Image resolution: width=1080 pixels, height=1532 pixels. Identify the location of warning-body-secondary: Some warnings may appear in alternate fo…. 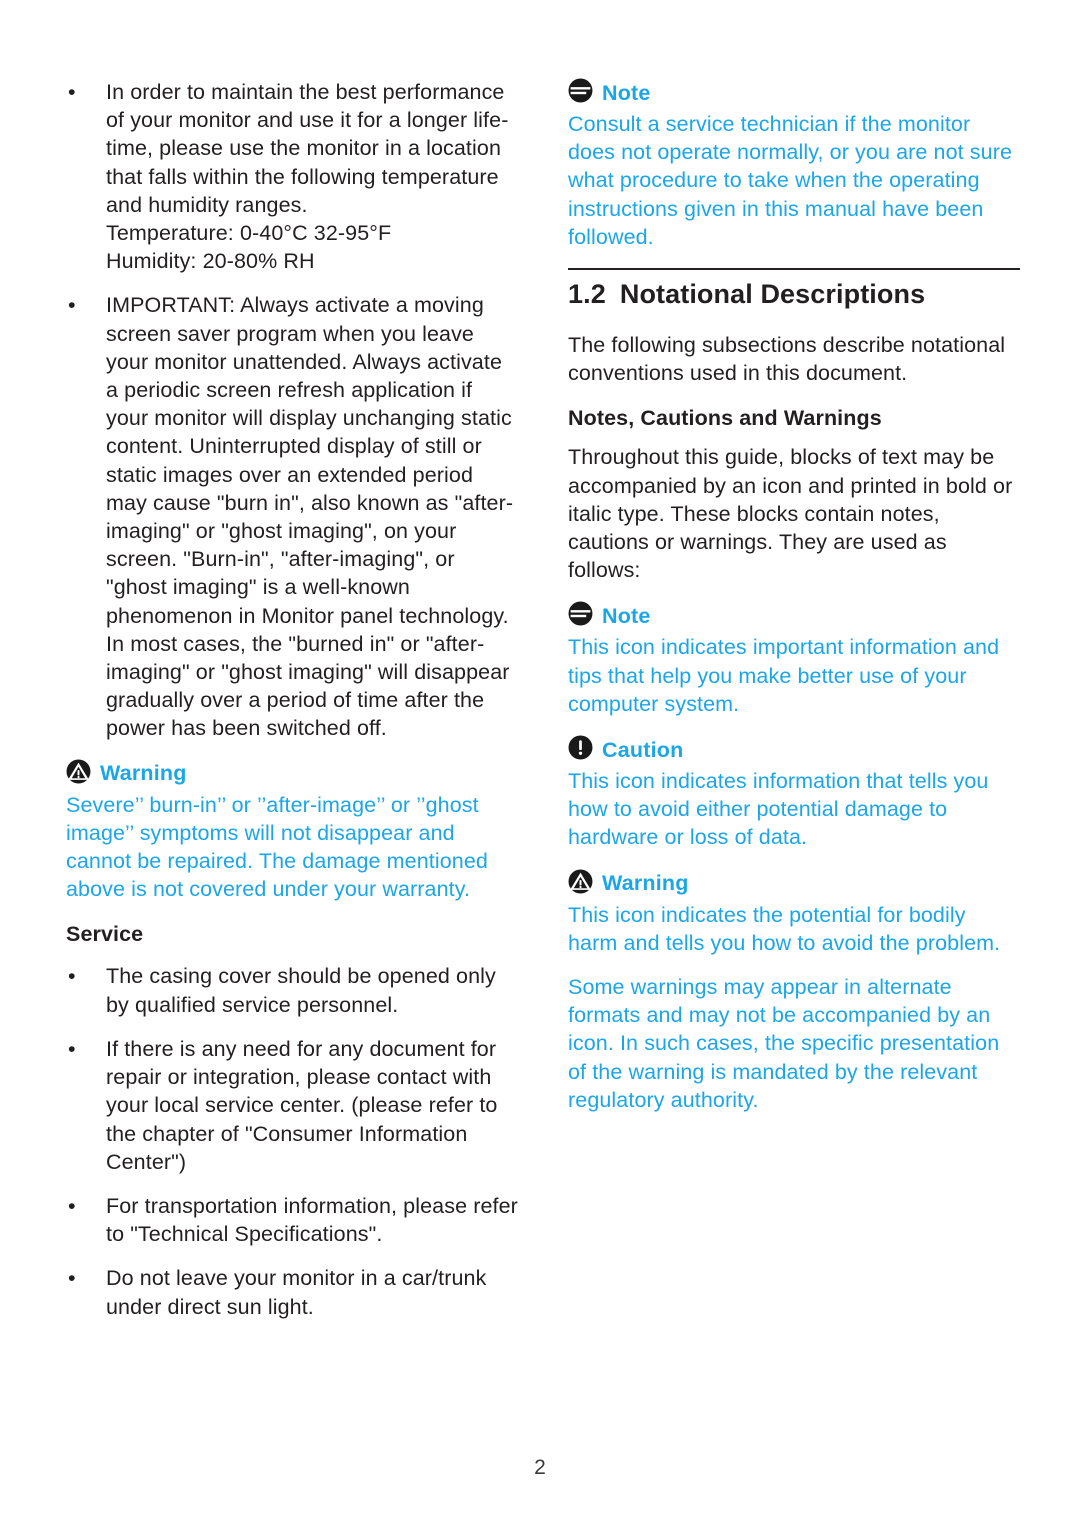
(784, 1043).